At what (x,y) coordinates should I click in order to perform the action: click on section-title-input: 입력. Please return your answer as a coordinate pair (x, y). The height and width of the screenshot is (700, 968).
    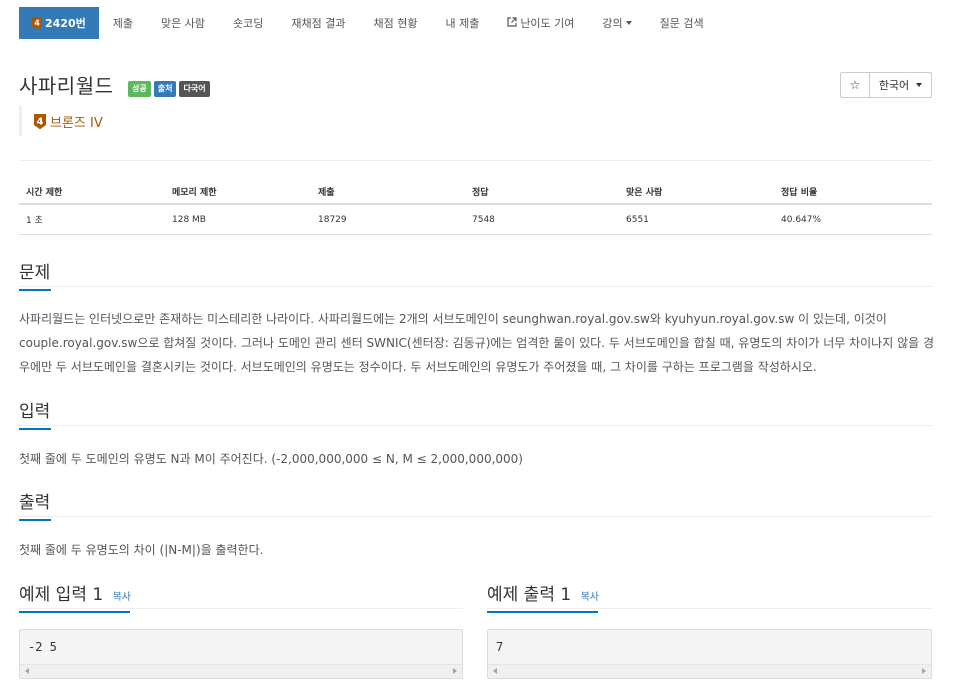
    Looking at the image, I should click on (35, 413).